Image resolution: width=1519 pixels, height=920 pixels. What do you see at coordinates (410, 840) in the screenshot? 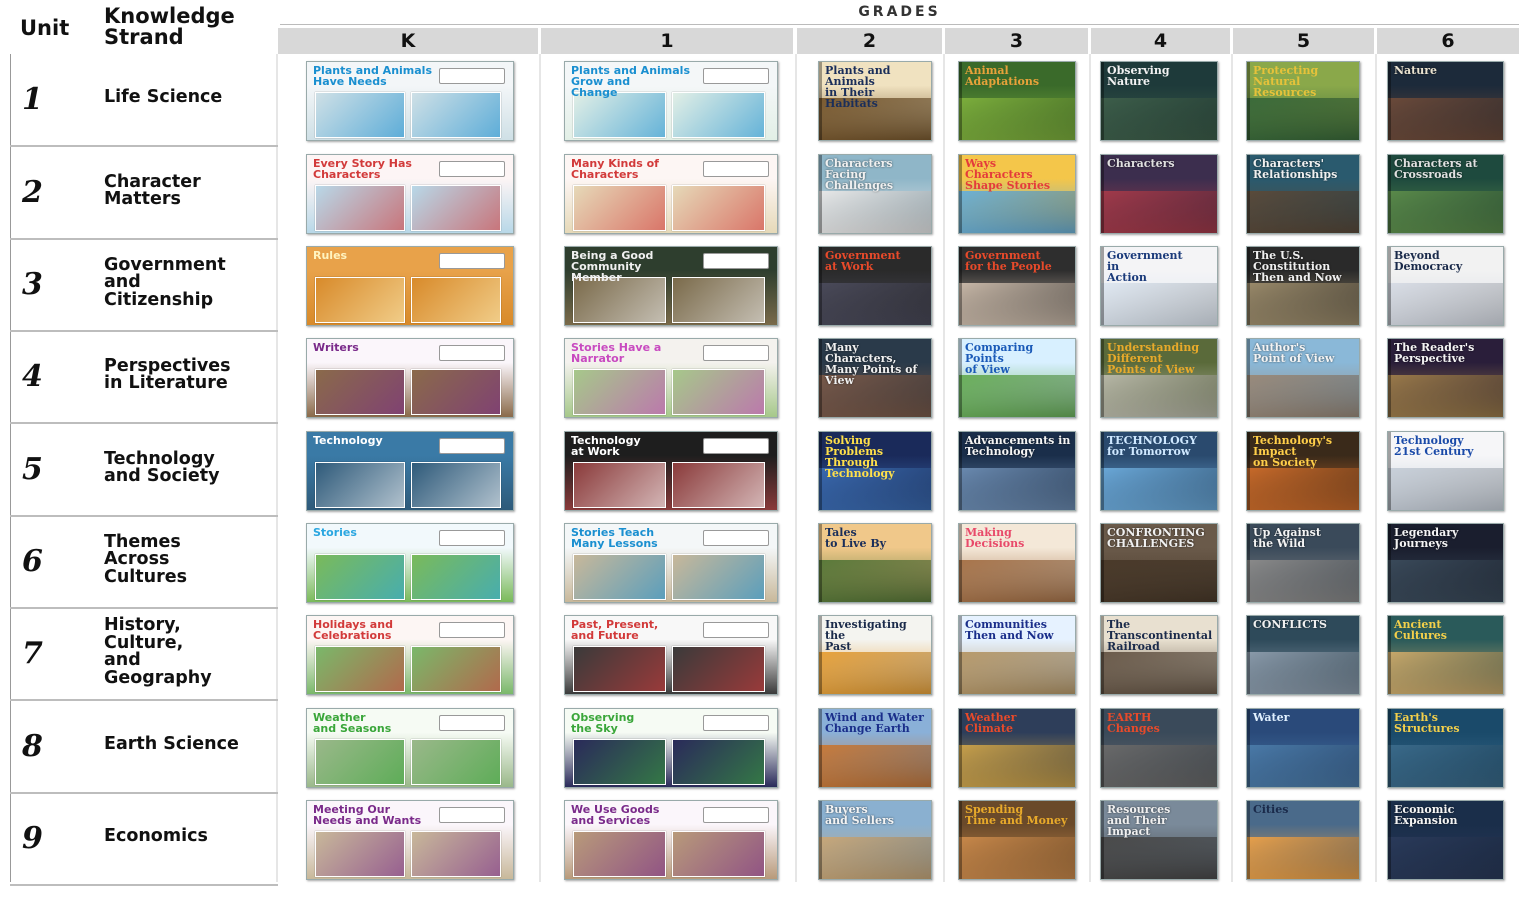
I see `book-cover-grade-k: Meeting Our Needs and Wants` at bounding box center [410, 840].